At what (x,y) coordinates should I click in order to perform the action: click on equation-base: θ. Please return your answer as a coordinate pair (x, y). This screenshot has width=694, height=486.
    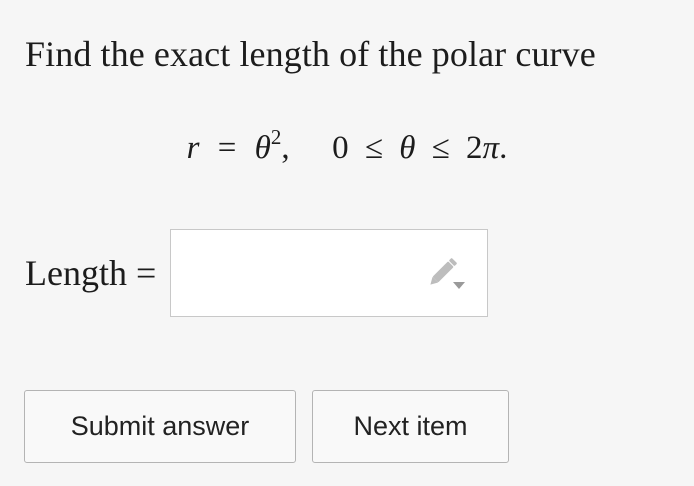
    Looking at the image, I should click on (262, 148).